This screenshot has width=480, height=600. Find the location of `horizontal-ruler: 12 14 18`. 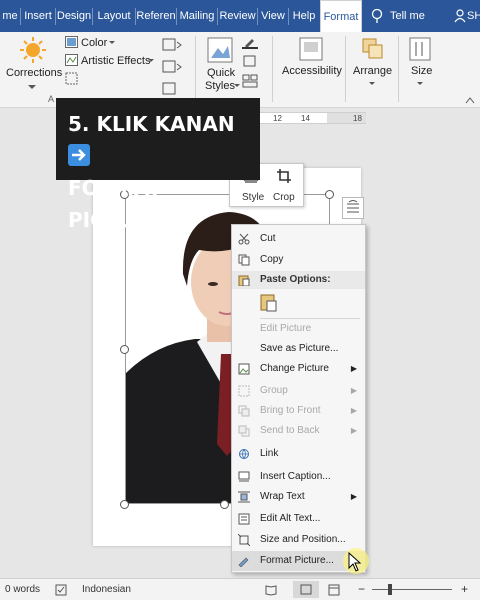

horizontal-ruler: 12 14 18 is located at coordinates (311, 118).